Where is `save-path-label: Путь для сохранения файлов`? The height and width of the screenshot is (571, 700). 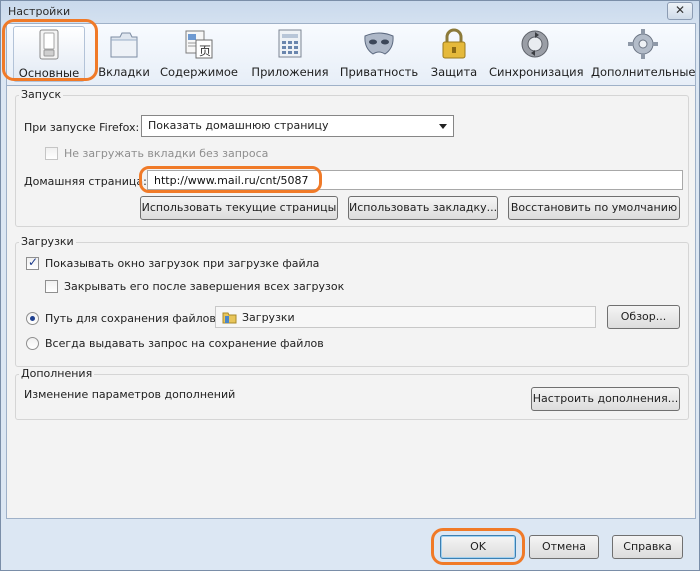 save-path-label: Путь для сохранения файлов is located at coordinates (130, 318).